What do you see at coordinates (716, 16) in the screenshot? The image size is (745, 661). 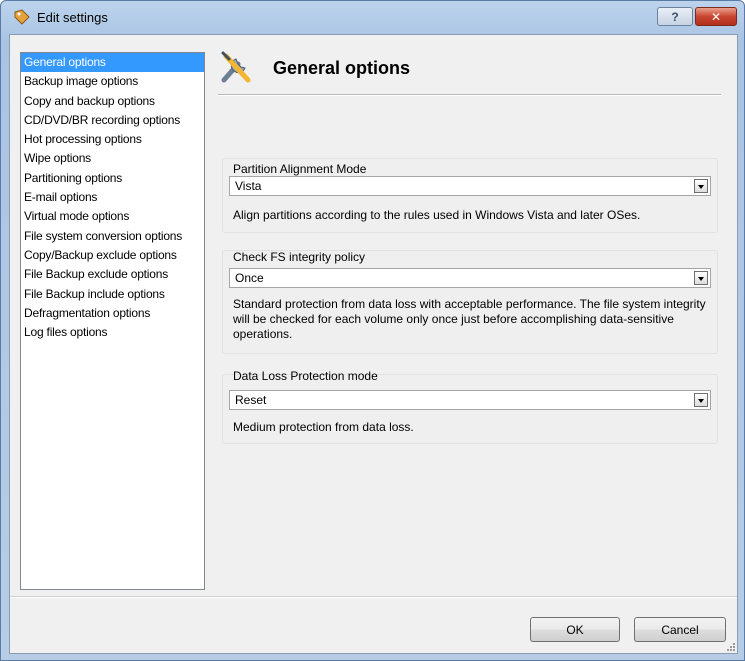 I see `close-button: ✕` at bounding box center [716, 16].